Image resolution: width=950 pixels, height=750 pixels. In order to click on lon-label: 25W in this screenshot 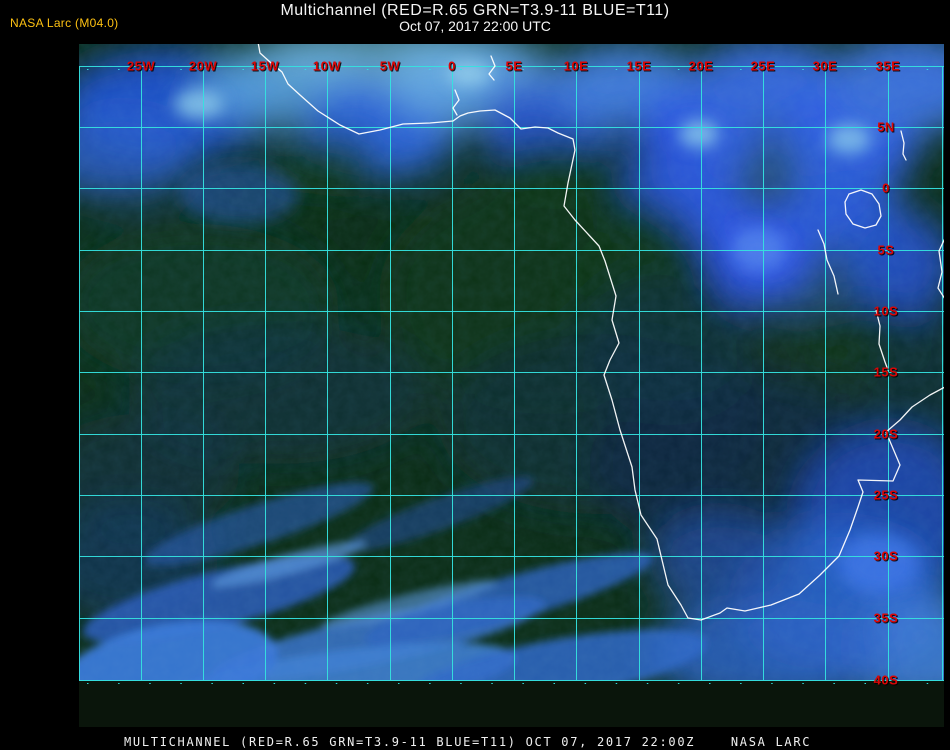, I will do `click(141, 66)`.